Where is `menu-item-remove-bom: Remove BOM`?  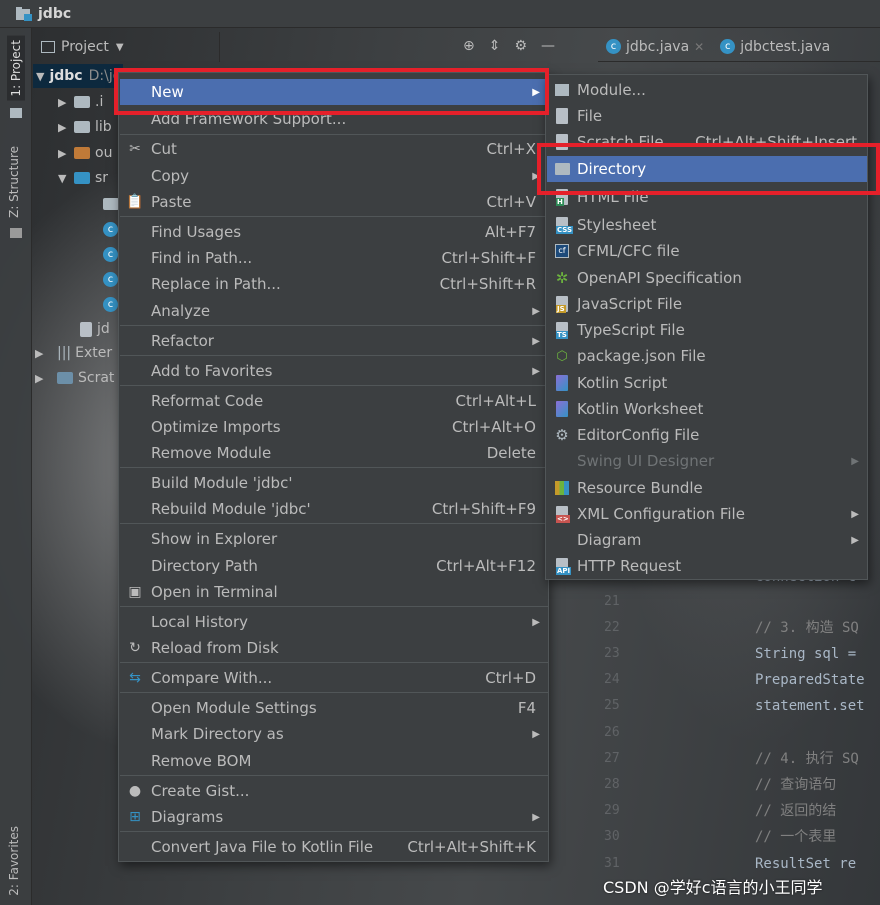
menu-item-remove-bom: Remove BOM is located at coordinates (334, 761).